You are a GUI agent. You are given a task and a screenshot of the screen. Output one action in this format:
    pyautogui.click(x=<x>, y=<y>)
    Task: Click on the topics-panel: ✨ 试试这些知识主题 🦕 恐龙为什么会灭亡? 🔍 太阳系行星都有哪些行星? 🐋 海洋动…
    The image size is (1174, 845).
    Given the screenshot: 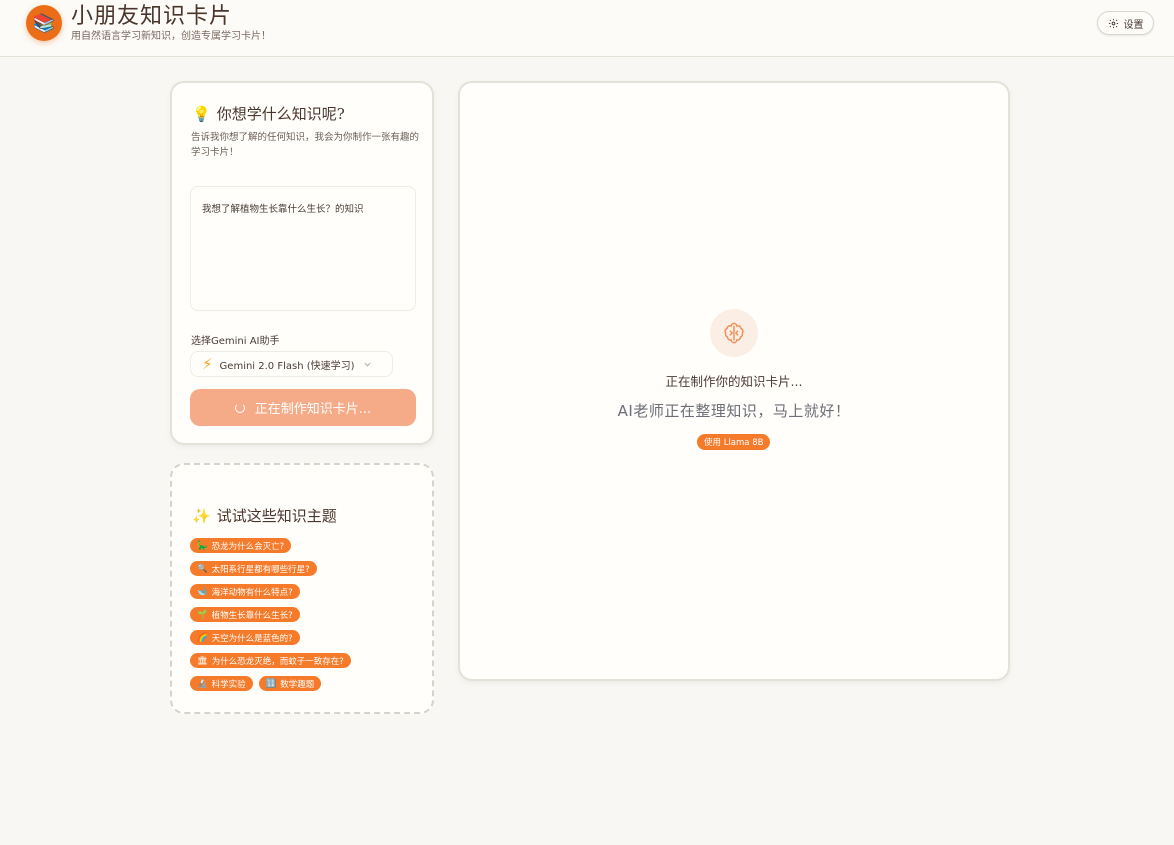 What is the action you would take?
    pyautogui.click(x=302, y=588)
    